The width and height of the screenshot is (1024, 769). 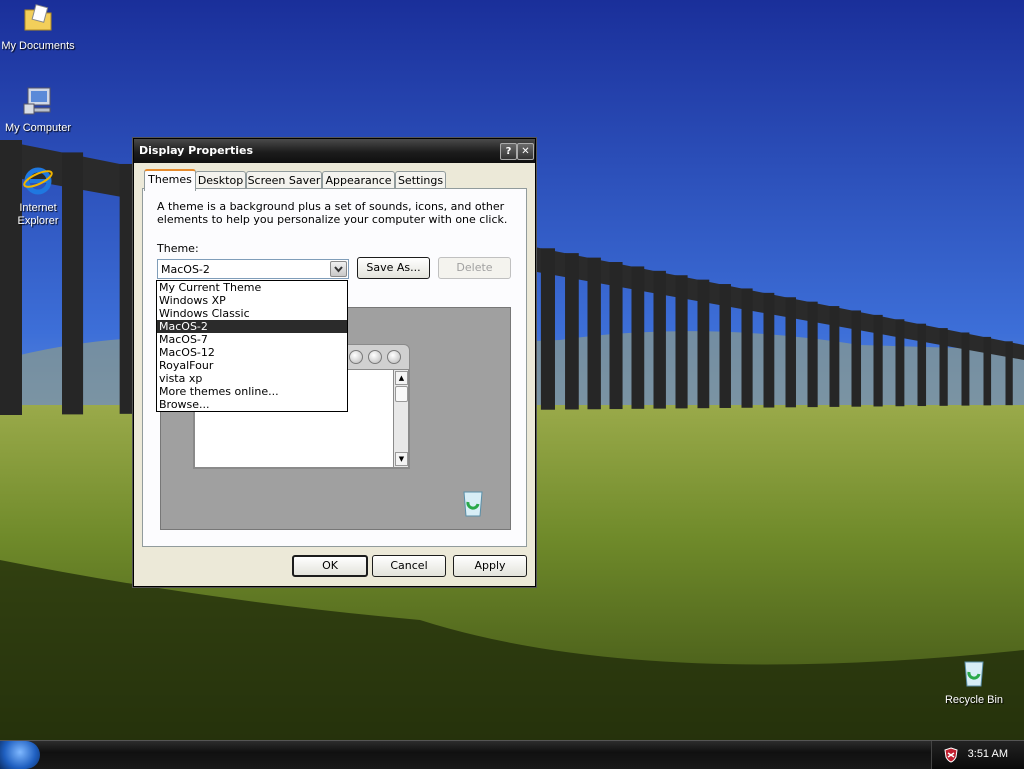 I want to click on tab-desktop: Desktop, so click(x=220, y=180).